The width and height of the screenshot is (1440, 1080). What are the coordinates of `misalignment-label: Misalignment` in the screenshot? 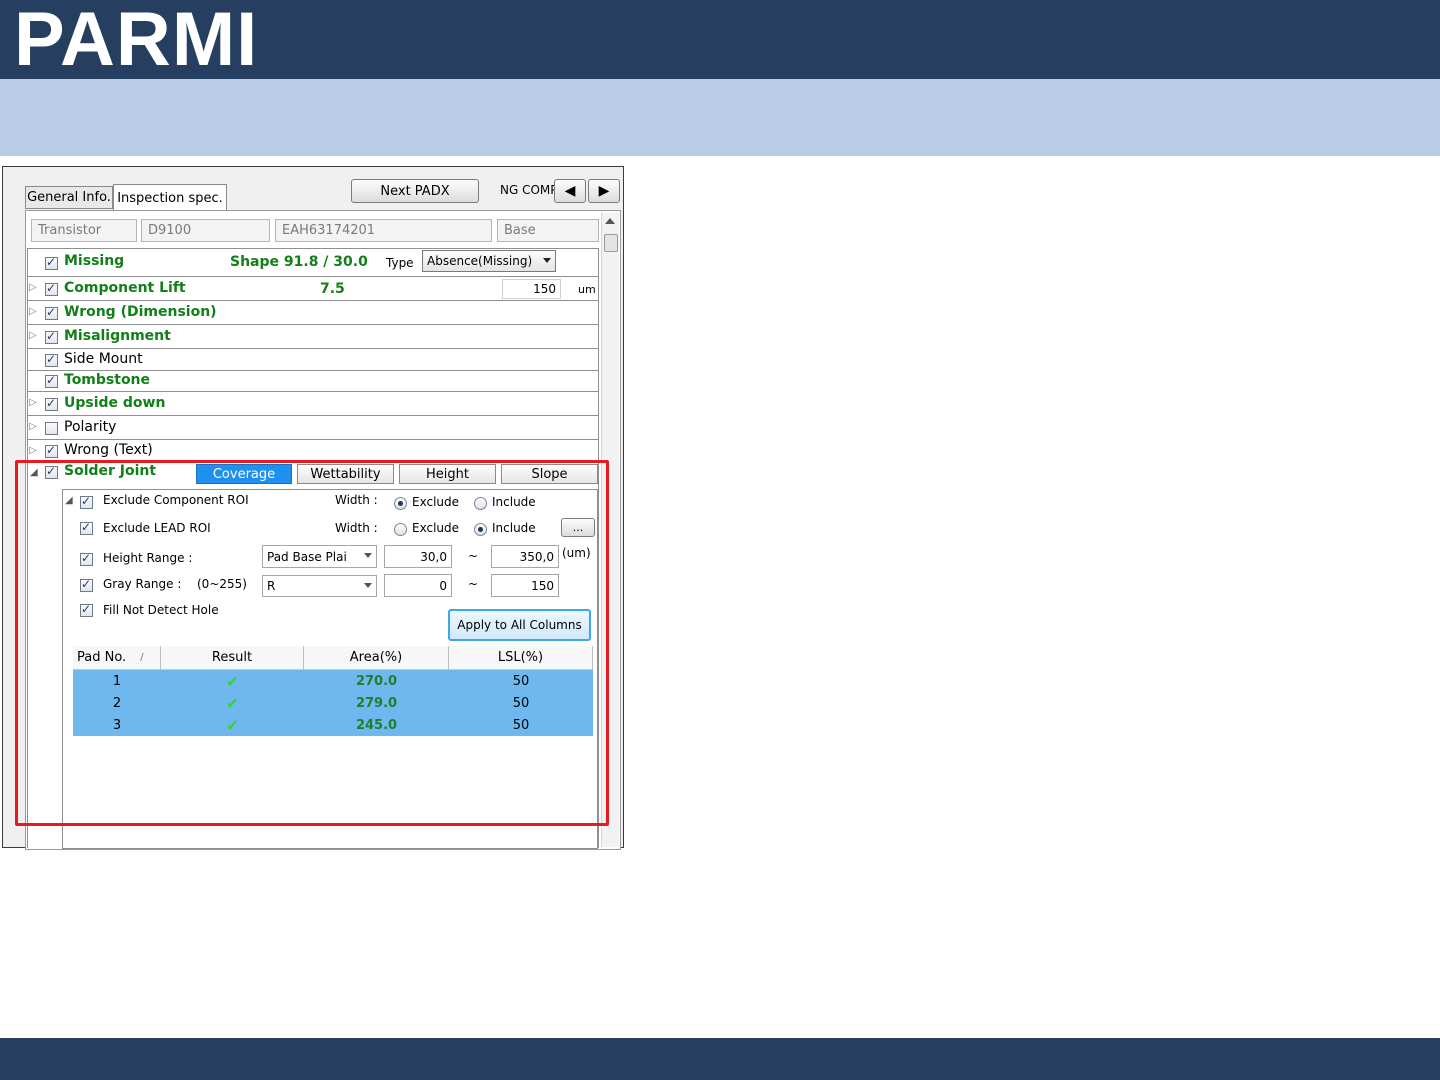 It's located at (117, 336).